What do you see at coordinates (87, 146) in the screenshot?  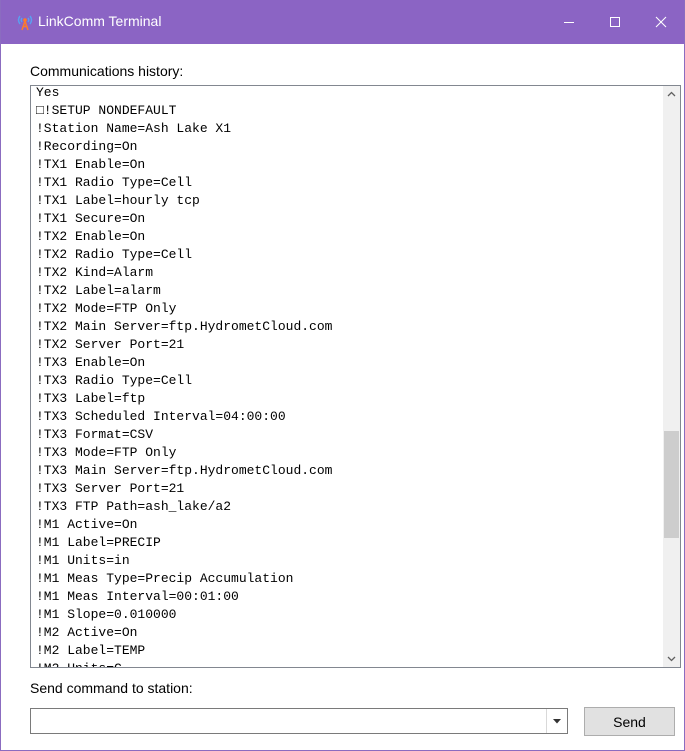 I see `history-line: !Recording=On` at bounding box center [87, 146].